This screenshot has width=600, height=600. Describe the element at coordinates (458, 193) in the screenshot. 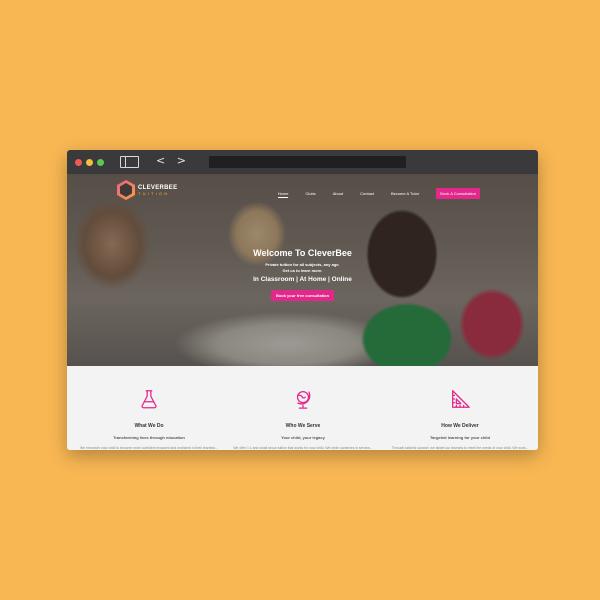

I see `book-consultation-button: Book A Consultation` at that location.